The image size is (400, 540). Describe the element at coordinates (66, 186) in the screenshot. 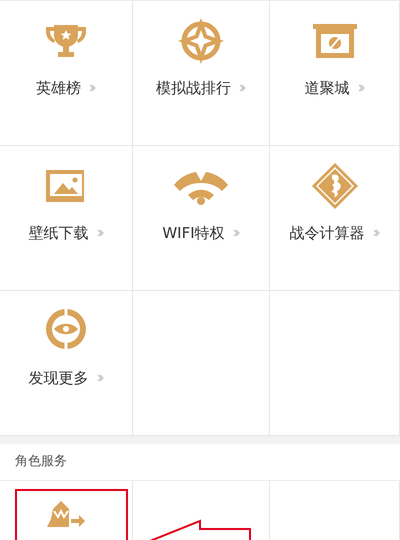

I see `image-icon` at that location.